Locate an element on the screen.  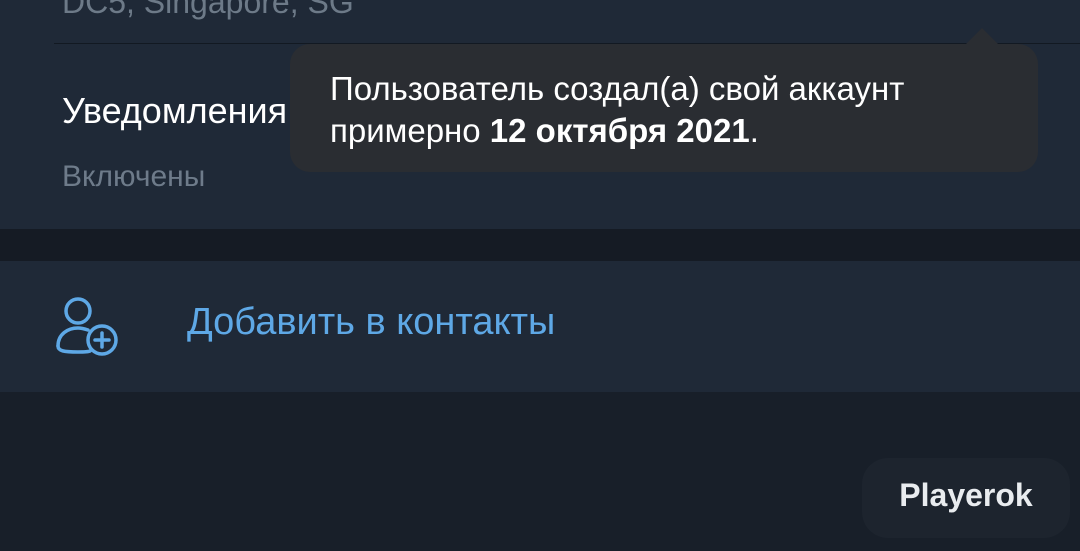
watermark-badge: Playerok is located at coordinates (966, 498).